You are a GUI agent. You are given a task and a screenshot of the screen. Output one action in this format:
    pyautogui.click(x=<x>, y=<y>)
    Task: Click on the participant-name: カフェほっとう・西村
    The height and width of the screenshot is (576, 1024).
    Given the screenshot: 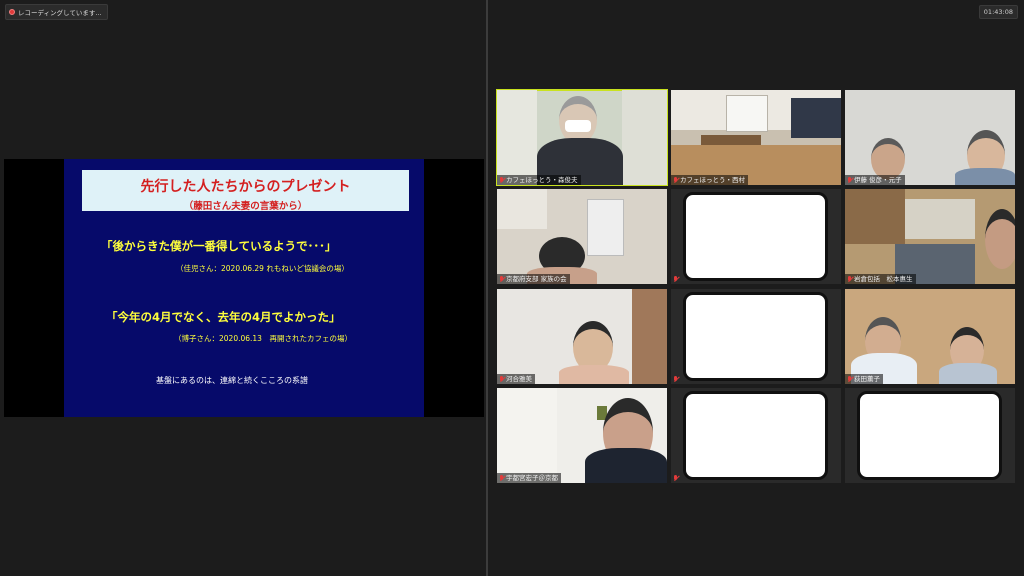 What is the action you would take?
    pyautogui.click(x=712, y=180)
    